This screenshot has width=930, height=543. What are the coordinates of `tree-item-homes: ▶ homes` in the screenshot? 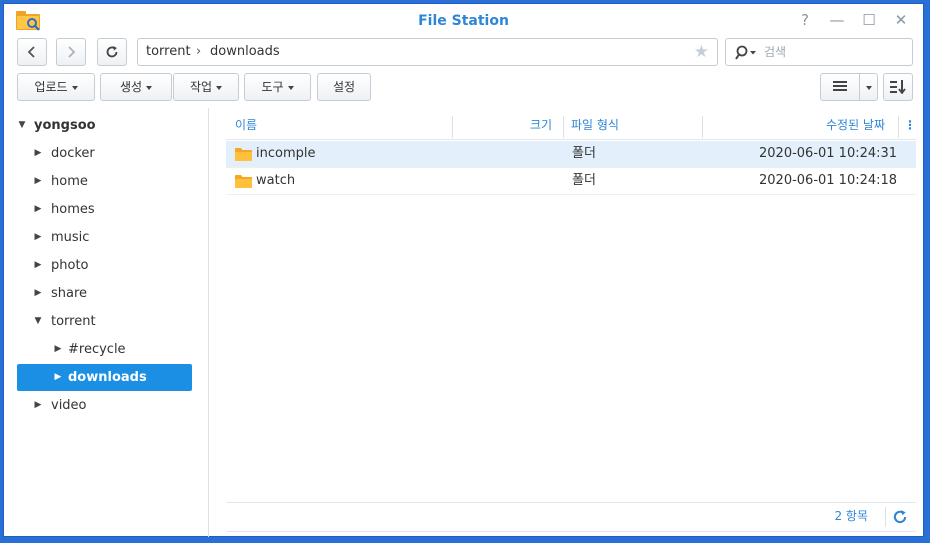 It's located at (104, 209).